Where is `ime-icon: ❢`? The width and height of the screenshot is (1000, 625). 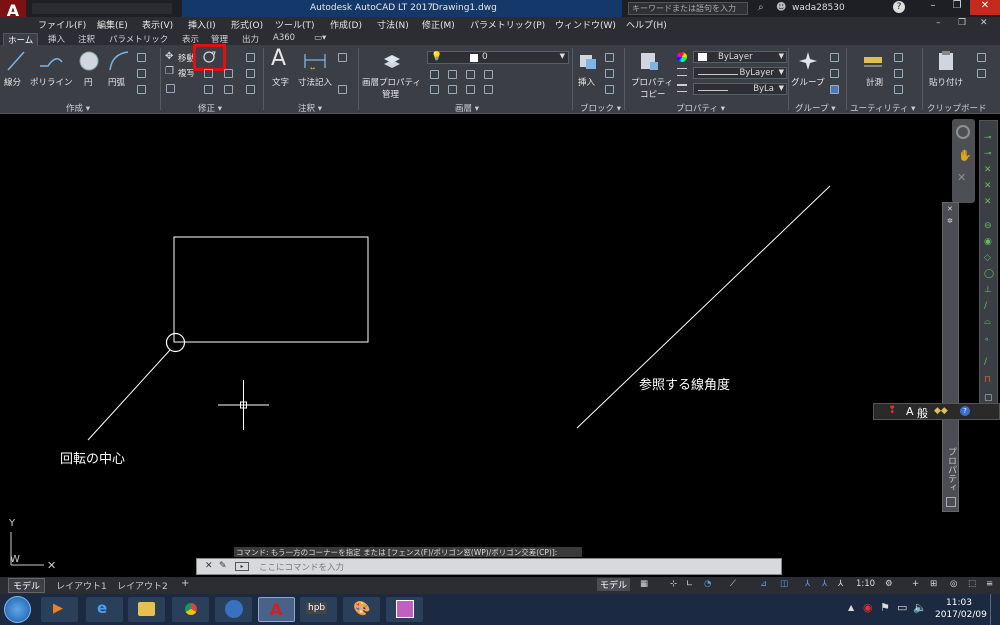
ime-icon: ❢ is located at coordinates (892, 410).